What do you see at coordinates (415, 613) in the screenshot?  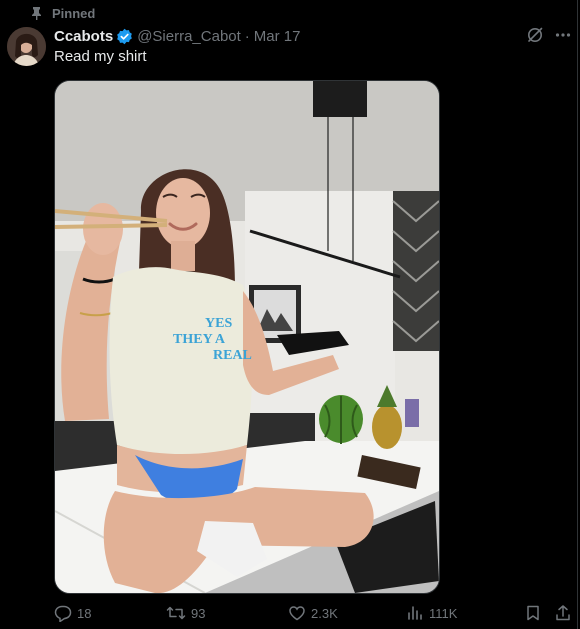 I see `views-icon` at bounding box center [415, 613].